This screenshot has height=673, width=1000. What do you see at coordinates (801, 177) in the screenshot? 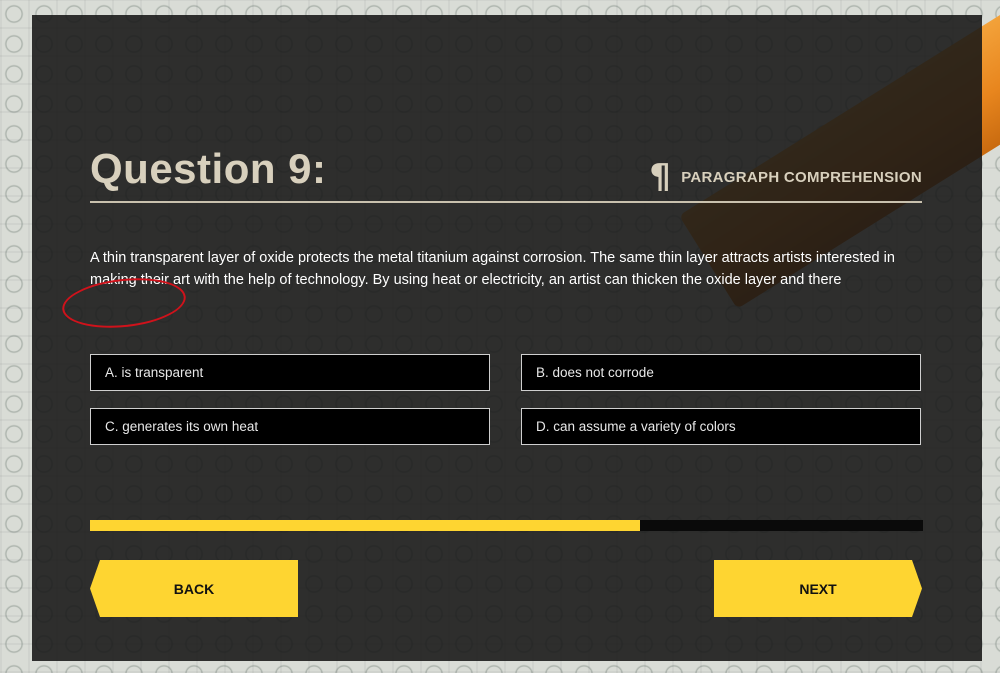
I see `section-label: PARAGRAPH COMPREHENSION` at bounding box center [801, 177].